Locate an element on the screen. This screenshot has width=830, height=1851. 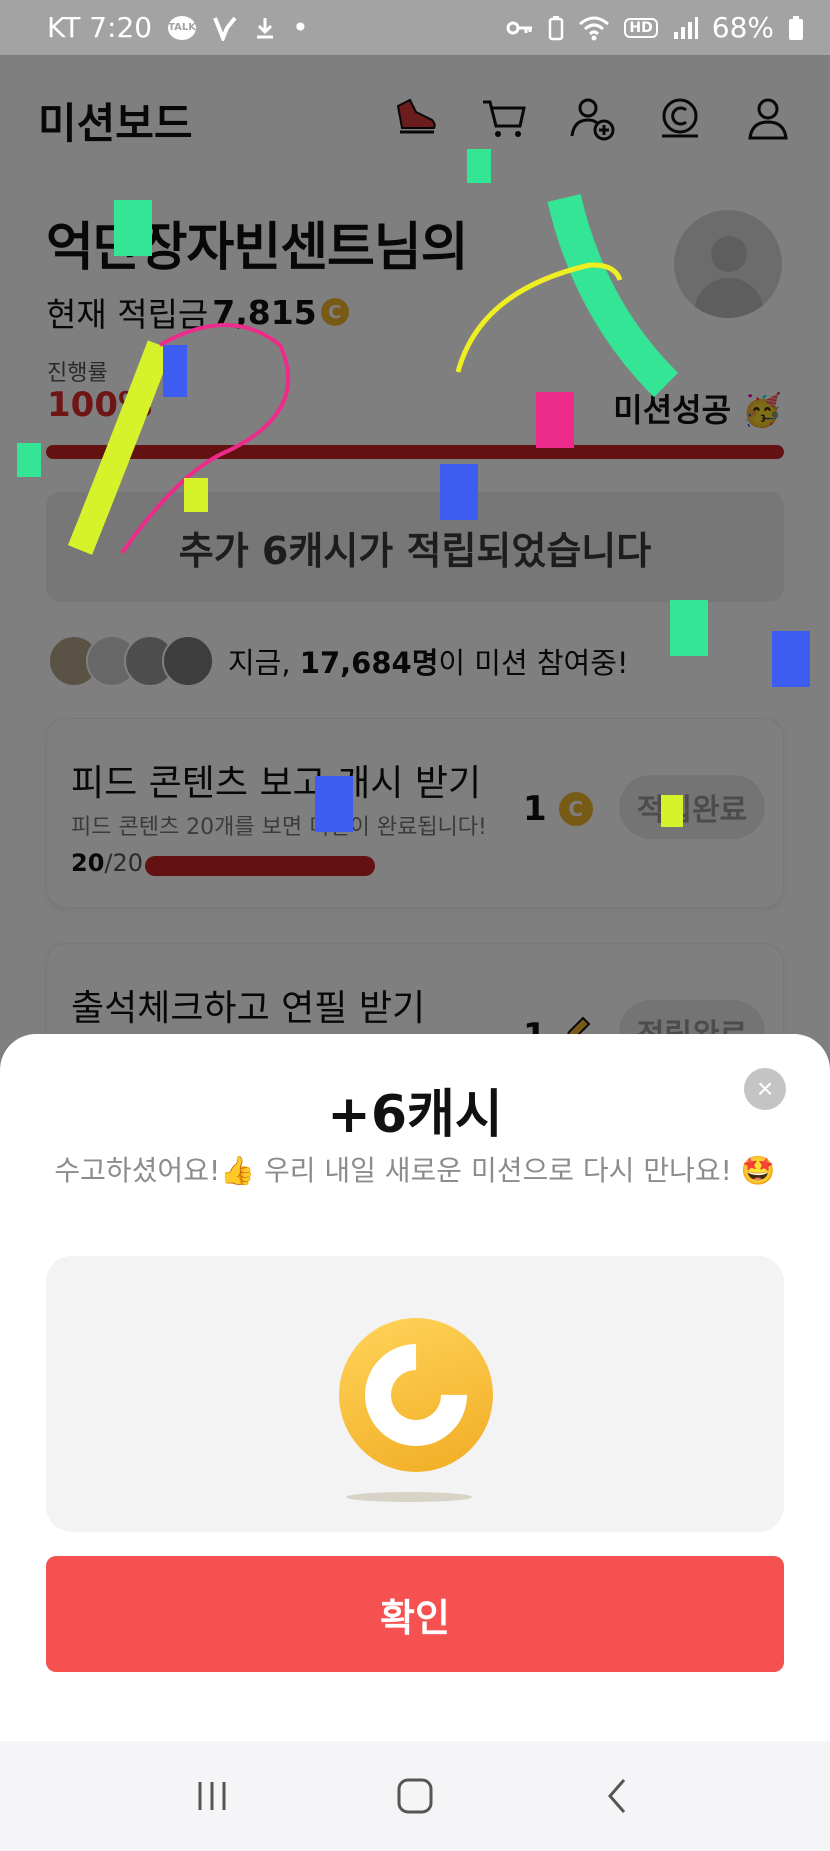
status-bar: KT 7:20 TALK • HD 68% is located at coordinates (415, 27).